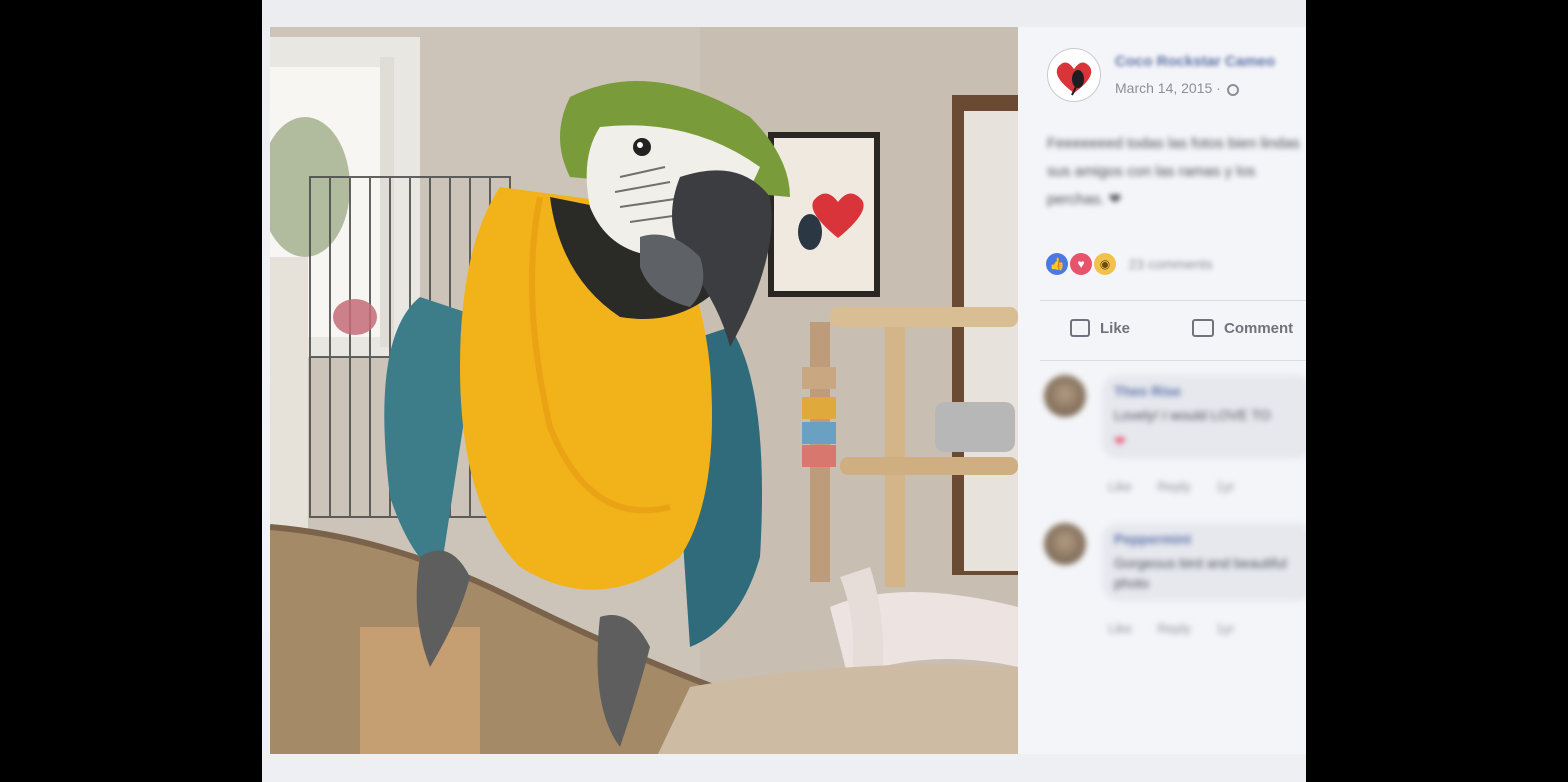 Image resolution: width=1568 pixels, height=782 pixels. I want to click on page-avatar, so click(1074, 75).